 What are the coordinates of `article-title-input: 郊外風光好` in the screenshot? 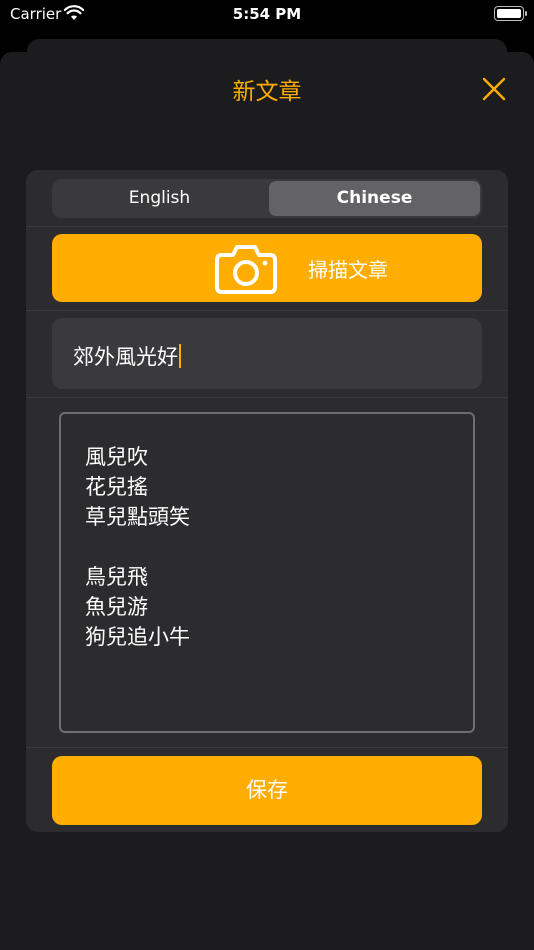 It's located at (267, 353).